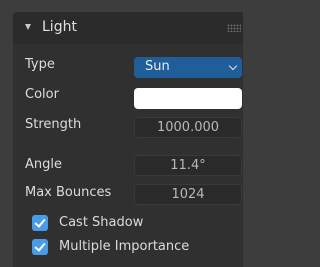  I want to click on type-dropdown: Sun, so click(188, 67).